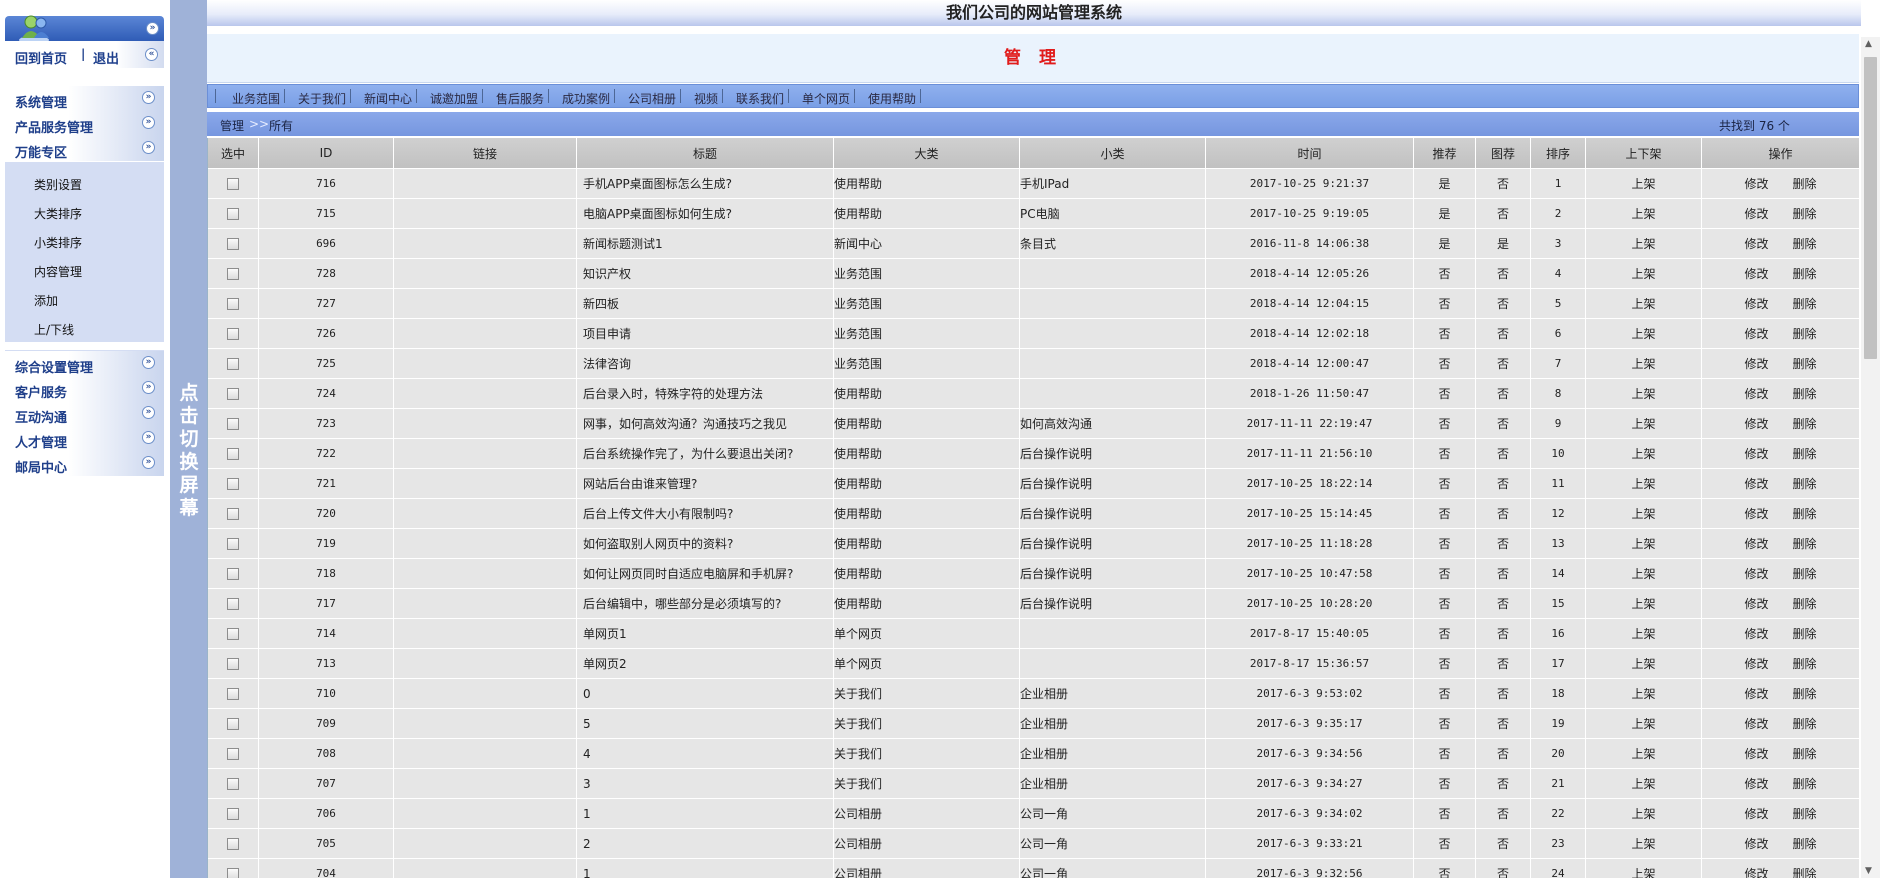 The width and height of the screenshot is (1880, 878). Describe the element at coordinates (760, 98) in the screenshot. I see `tab-contact: 联系我们` at that location.